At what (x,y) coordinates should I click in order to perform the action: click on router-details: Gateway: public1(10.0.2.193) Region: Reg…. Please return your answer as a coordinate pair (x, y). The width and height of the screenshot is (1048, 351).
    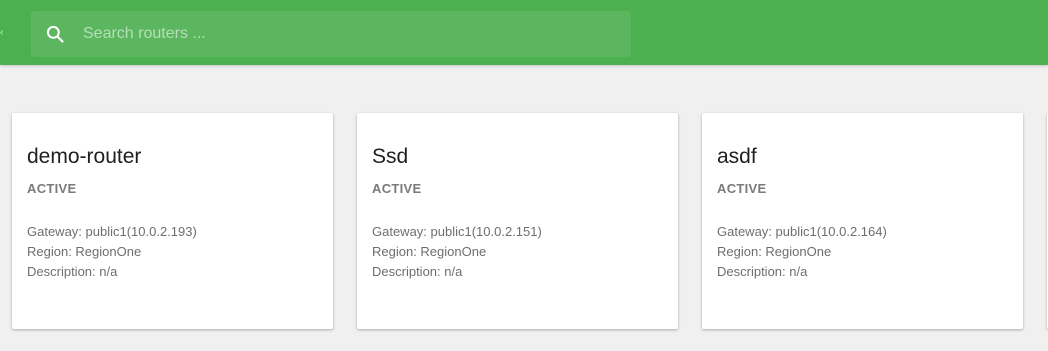
    Looking at the image, I should click on (172, 252).